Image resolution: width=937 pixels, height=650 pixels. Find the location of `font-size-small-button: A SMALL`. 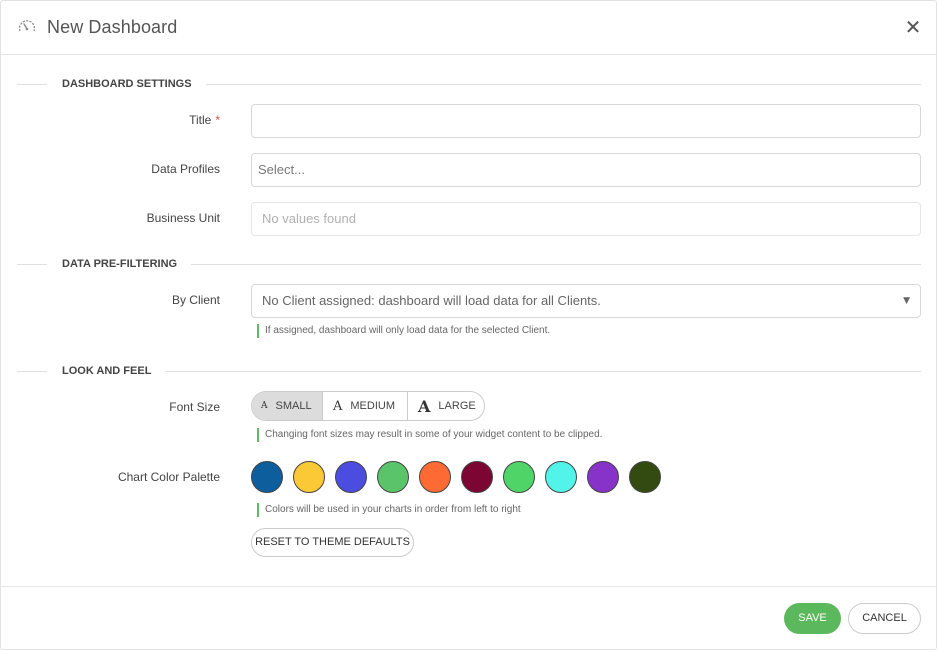

font-size-small-button: A SMALL is located at coordinates (287, 406).